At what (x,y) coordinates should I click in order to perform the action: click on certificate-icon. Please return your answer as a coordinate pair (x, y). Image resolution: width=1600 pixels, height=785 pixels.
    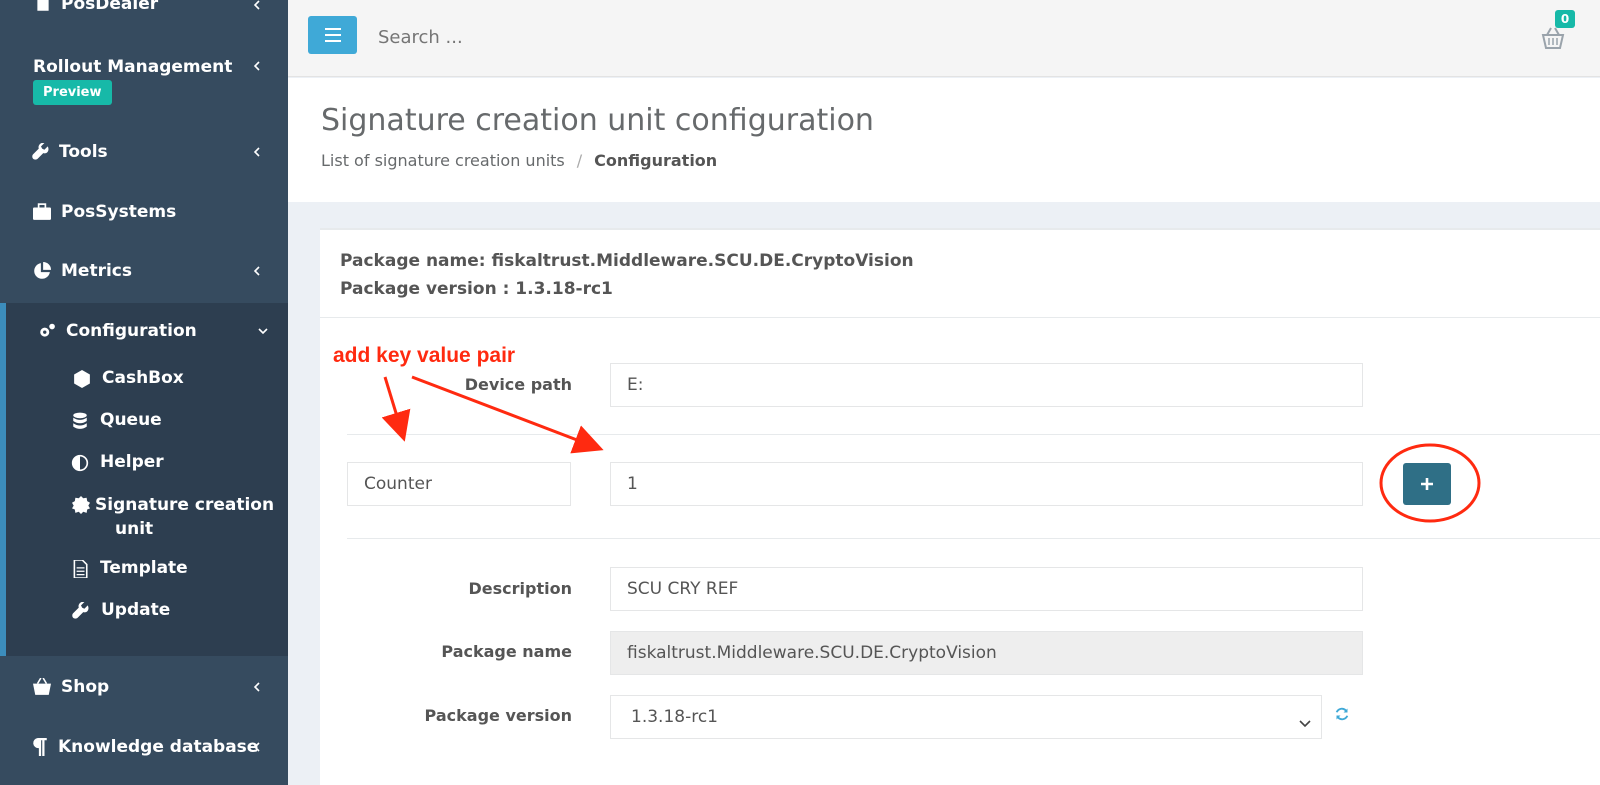
    Looking at the image, I should click on (81, 505).